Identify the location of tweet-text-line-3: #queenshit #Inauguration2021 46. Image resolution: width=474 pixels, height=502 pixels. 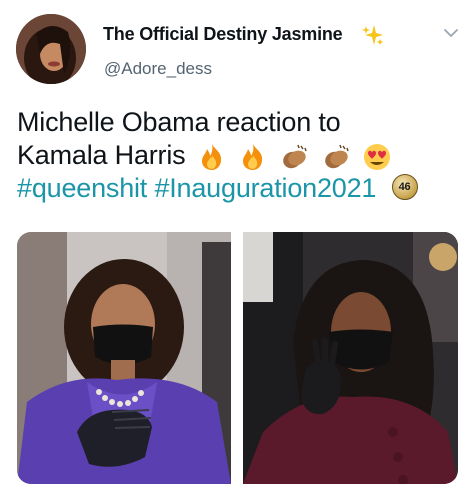
(242, 188).